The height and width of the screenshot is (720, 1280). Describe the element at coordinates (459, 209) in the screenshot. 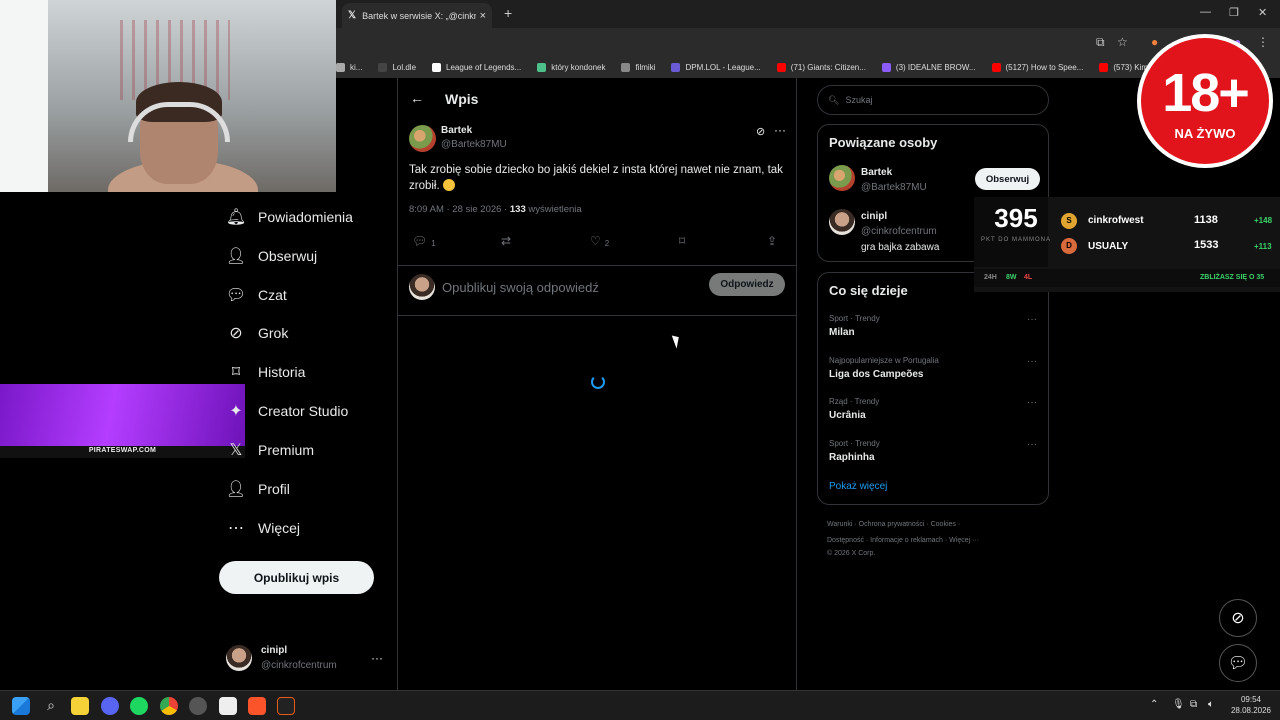

I see `tweet-timestamp: 8:09 AM · 28 sie 2026 ·` at that location.